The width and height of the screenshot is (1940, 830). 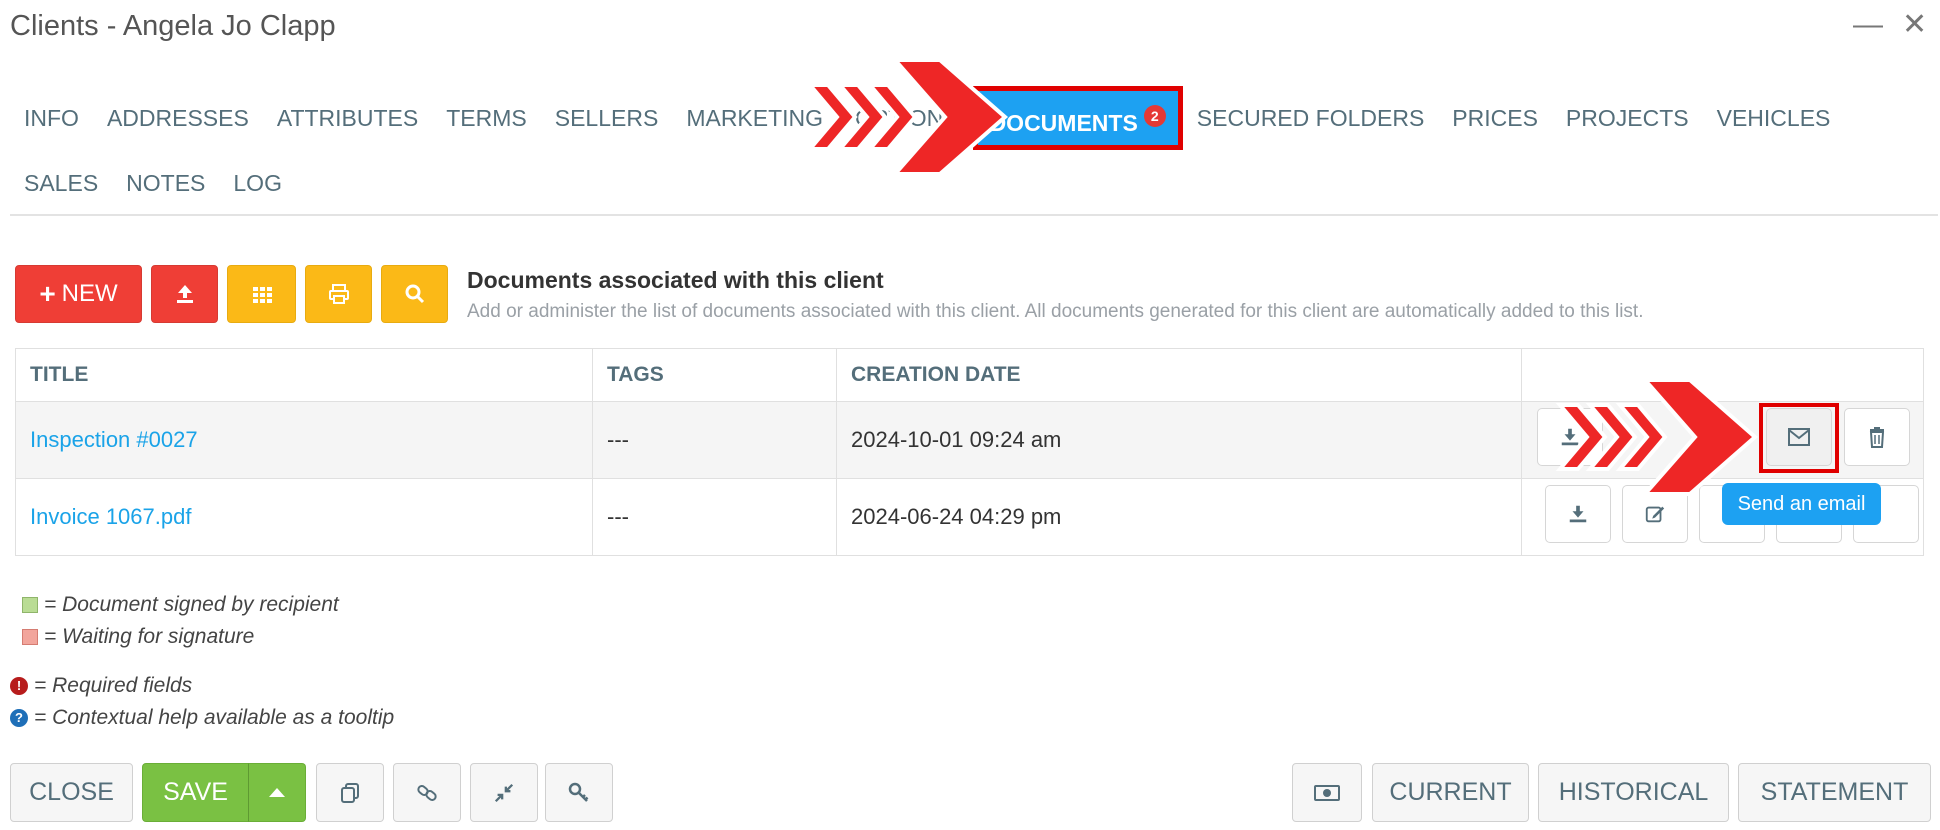 I want to click on waiting-swatch, so click(x=30, y=637).